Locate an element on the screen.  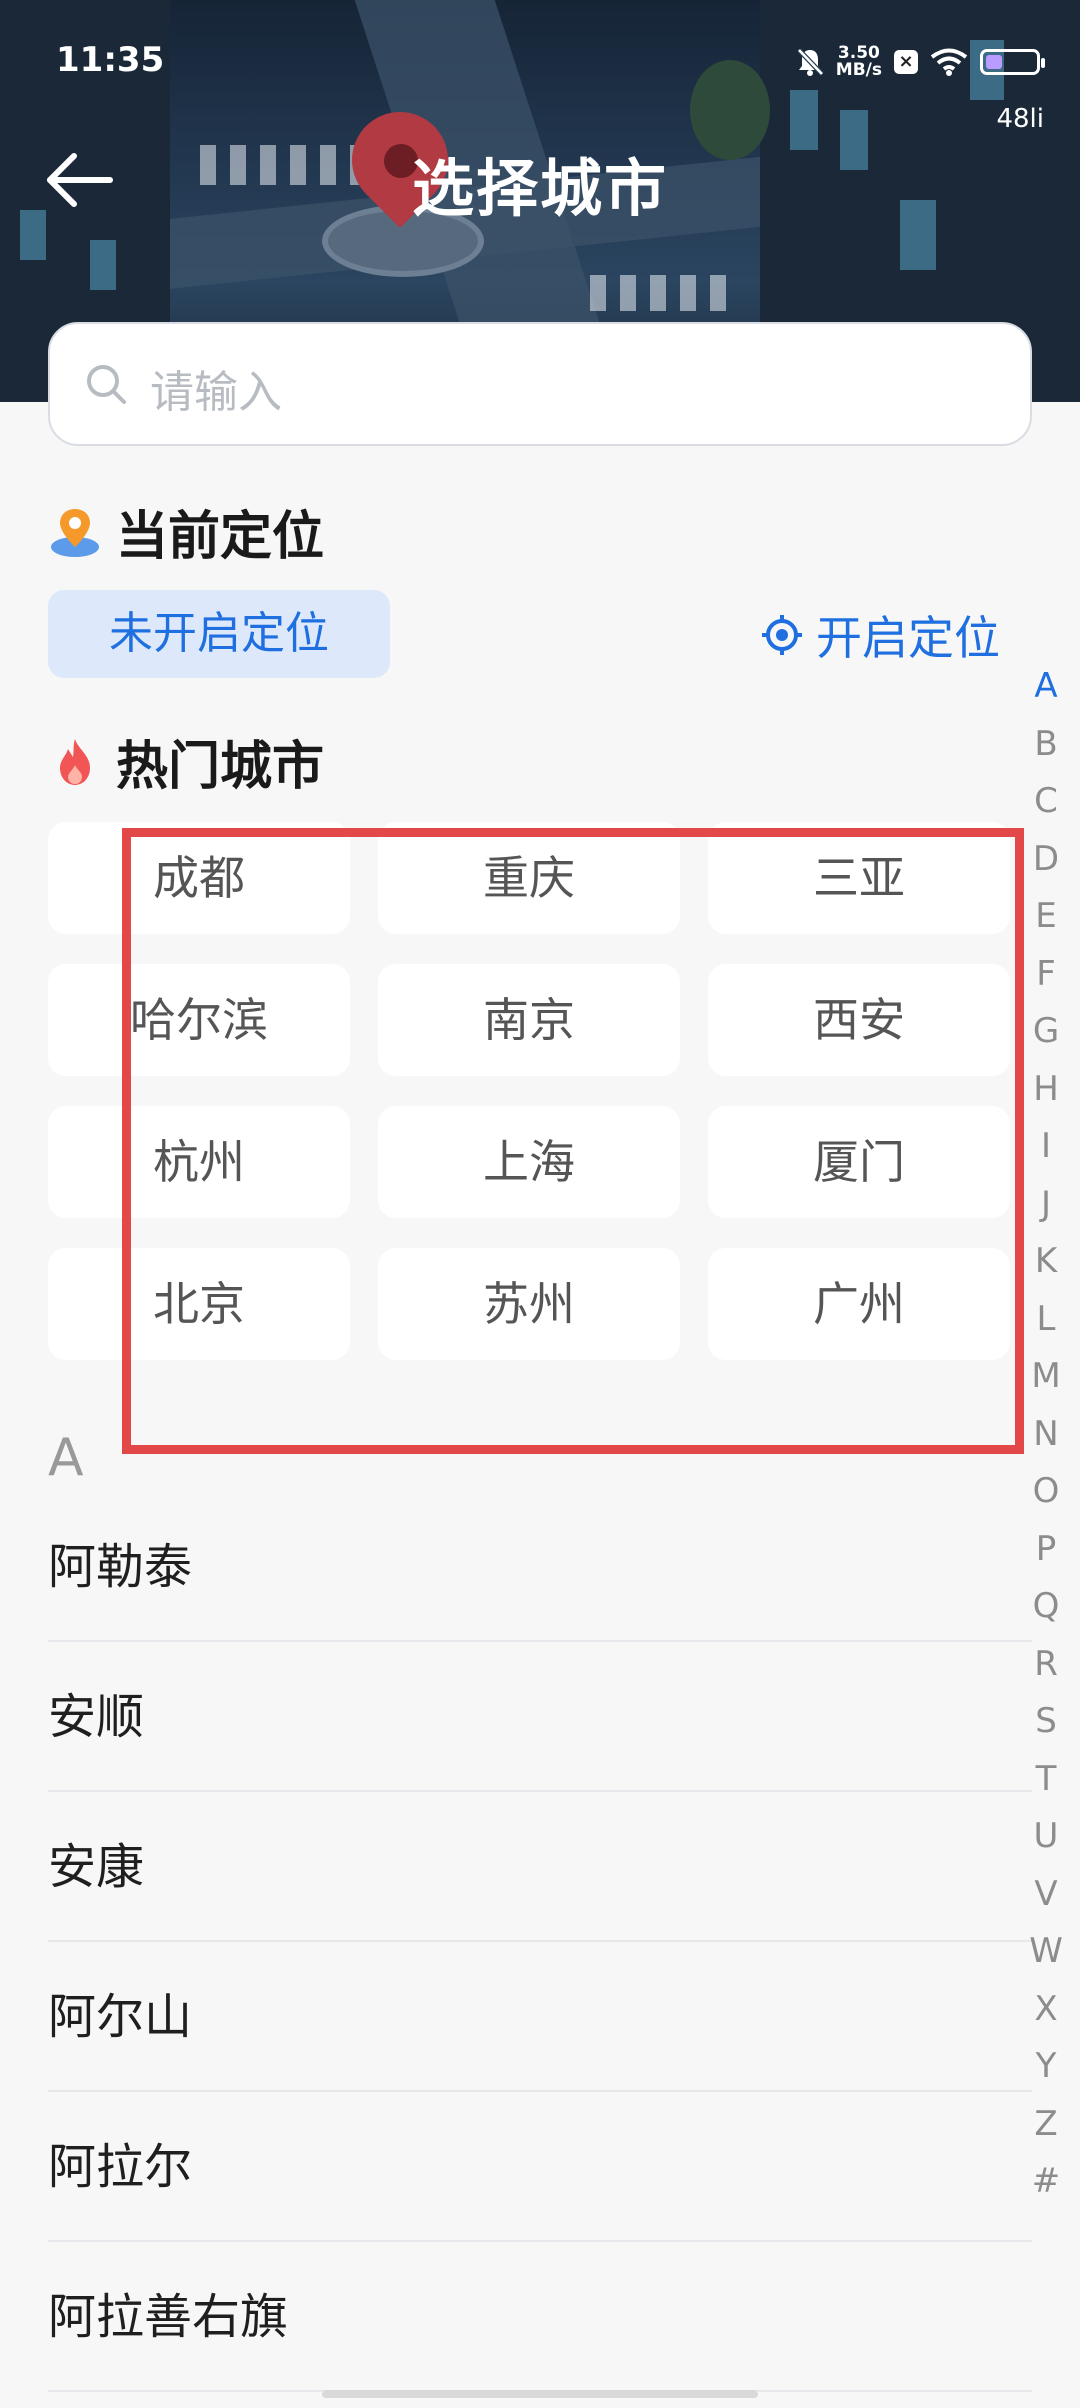
index-letter: # is located at coordinates (1046, 2182).